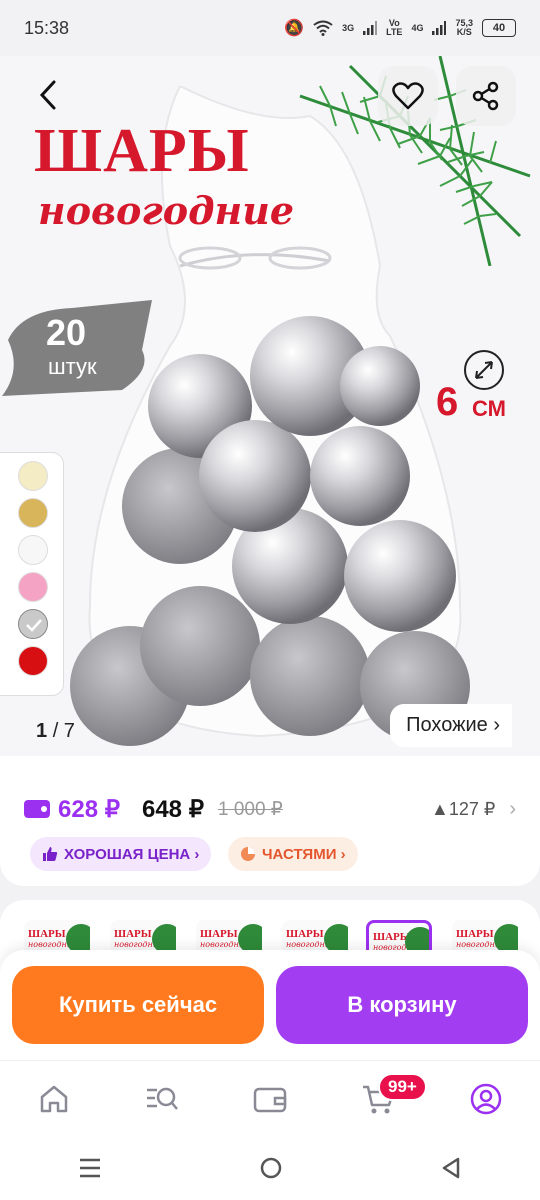  I want to click on checkmark-icon, so click(34, 625).